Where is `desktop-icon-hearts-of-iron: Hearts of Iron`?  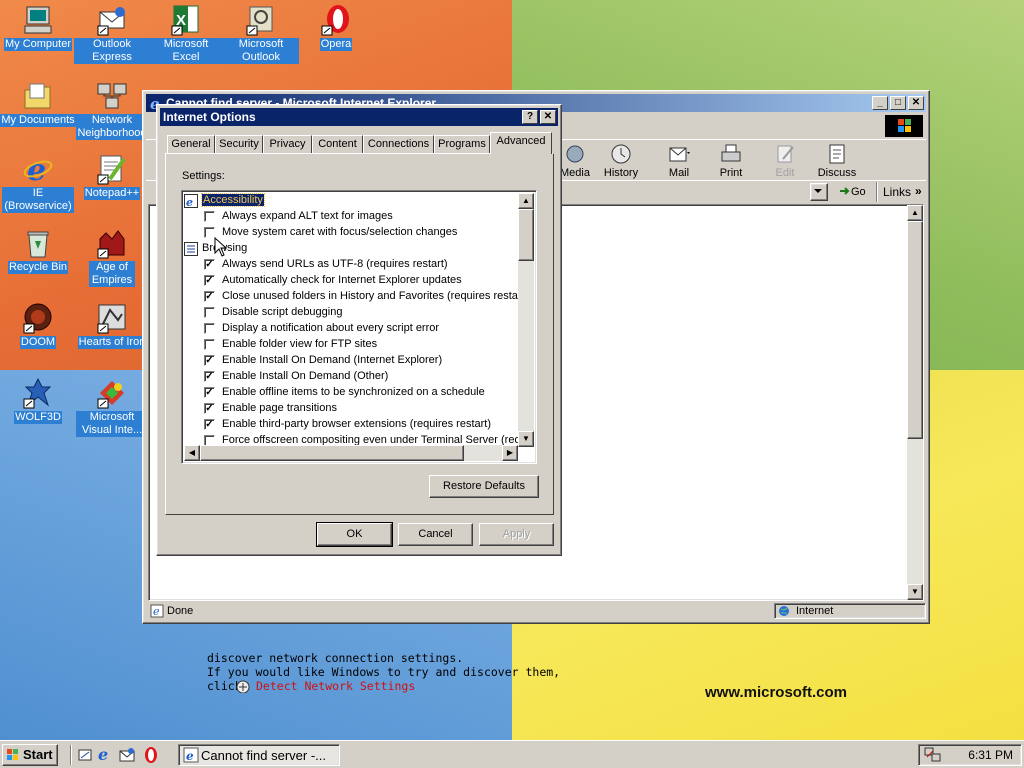
desktop-icon-hearts-of-iron: Hearts of Iron is located at coordinates (112, 325).